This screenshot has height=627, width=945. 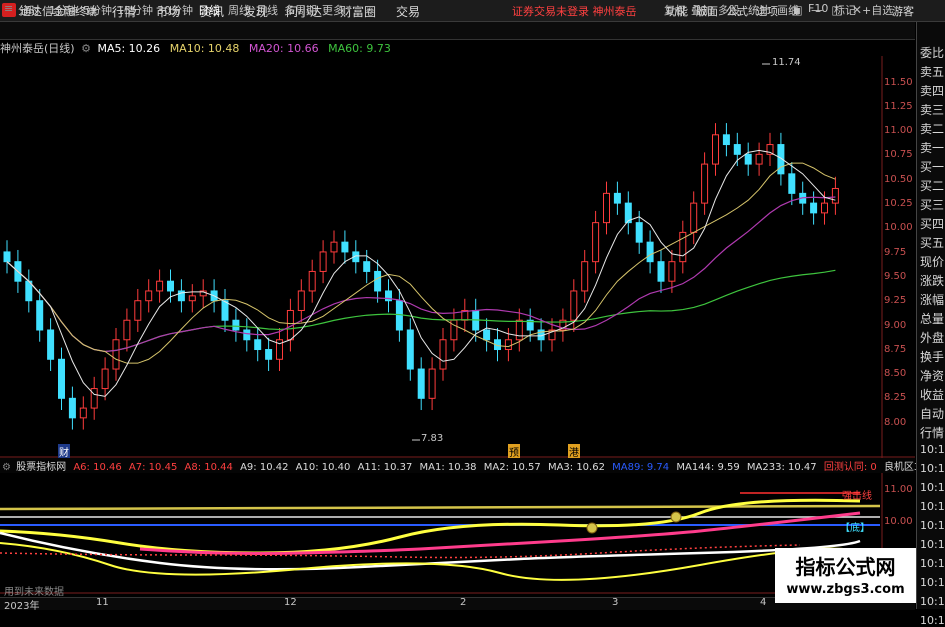 I want to click on quote-panel-item: 卖三, so click(x=932, y=110).